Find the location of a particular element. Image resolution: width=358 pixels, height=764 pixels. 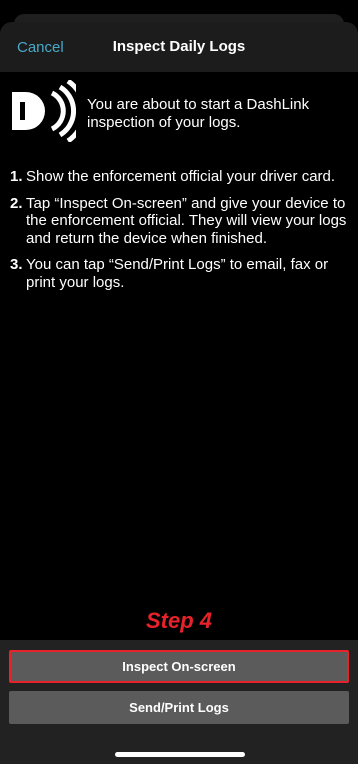

step-annotation-label: Step 4 is located at coordinates (179, 620).